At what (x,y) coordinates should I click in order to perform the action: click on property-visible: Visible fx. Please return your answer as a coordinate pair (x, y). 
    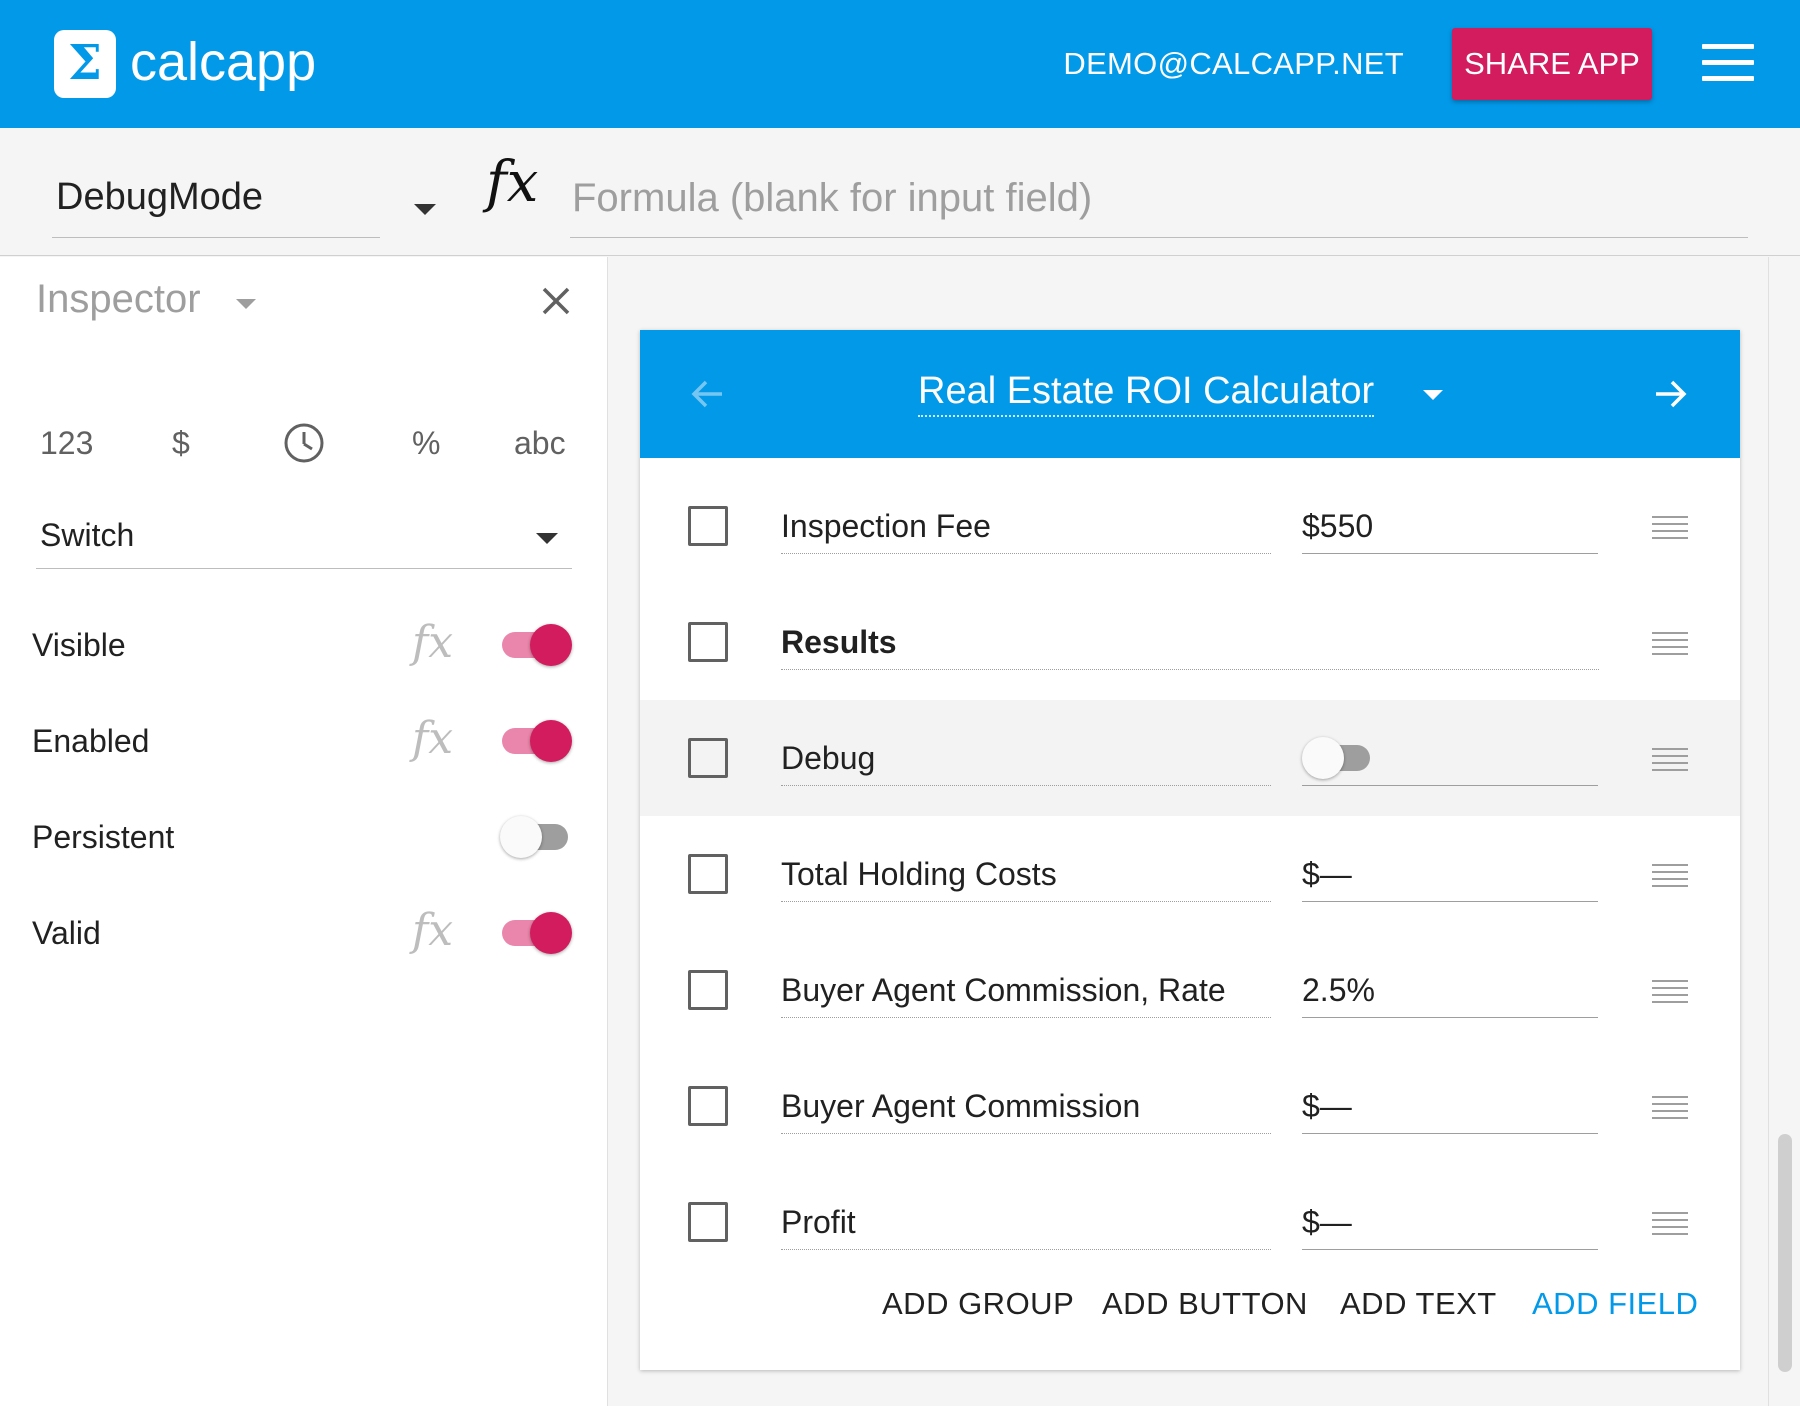
    Looking at the image, I should click on (302, 647).